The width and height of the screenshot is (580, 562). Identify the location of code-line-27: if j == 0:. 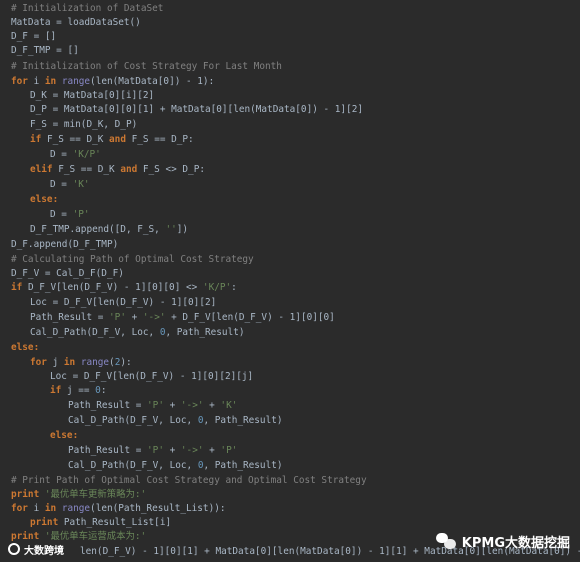
(78, 391).